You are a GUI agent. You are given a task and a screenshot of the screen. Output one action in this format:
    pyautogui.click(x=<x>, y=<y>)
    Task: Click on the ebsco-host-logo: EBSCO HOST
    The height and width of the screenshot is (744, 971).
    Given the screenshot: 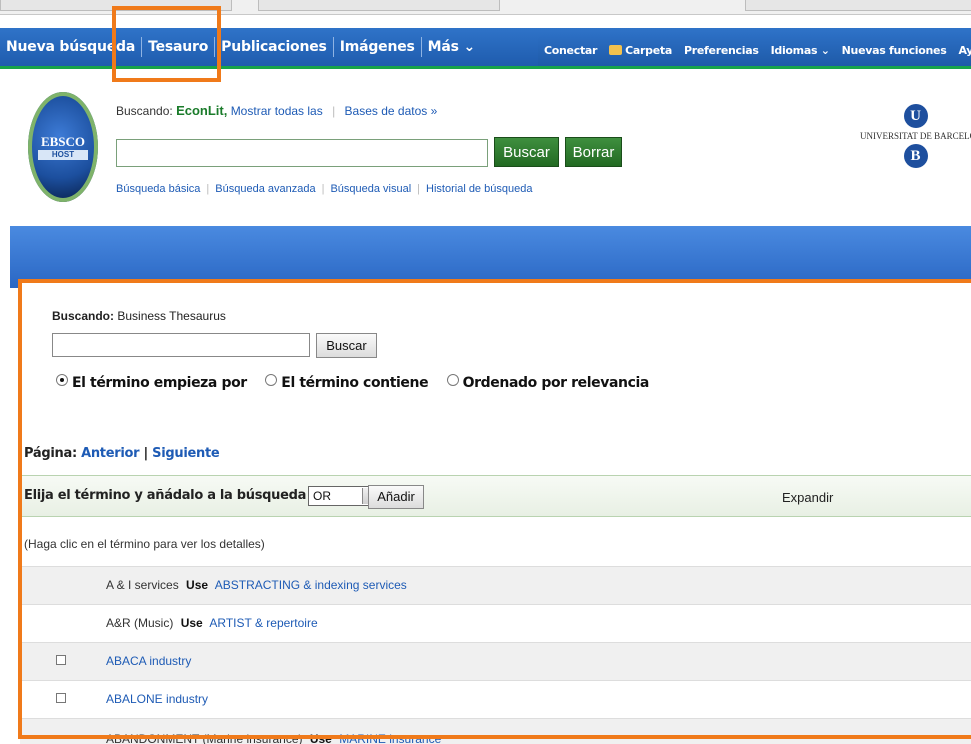 What is the action you would take?
    pyautogui.click(x=63, y=147)
    